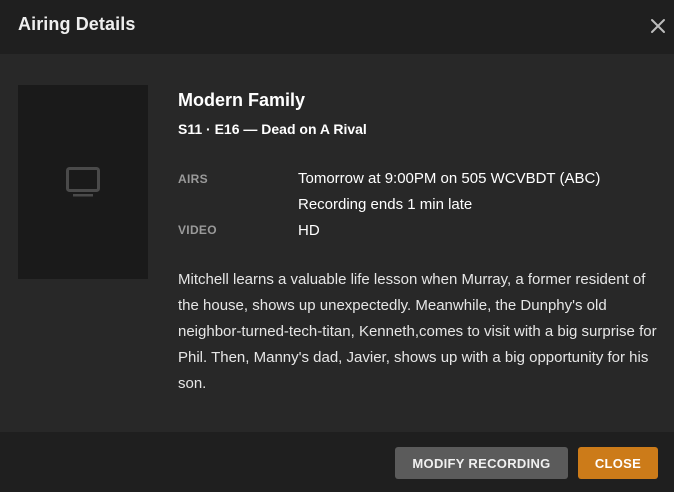 The width and height of the screenshot is (674, 492). I want to click on show-title: Modern Family, so click(242, 100).